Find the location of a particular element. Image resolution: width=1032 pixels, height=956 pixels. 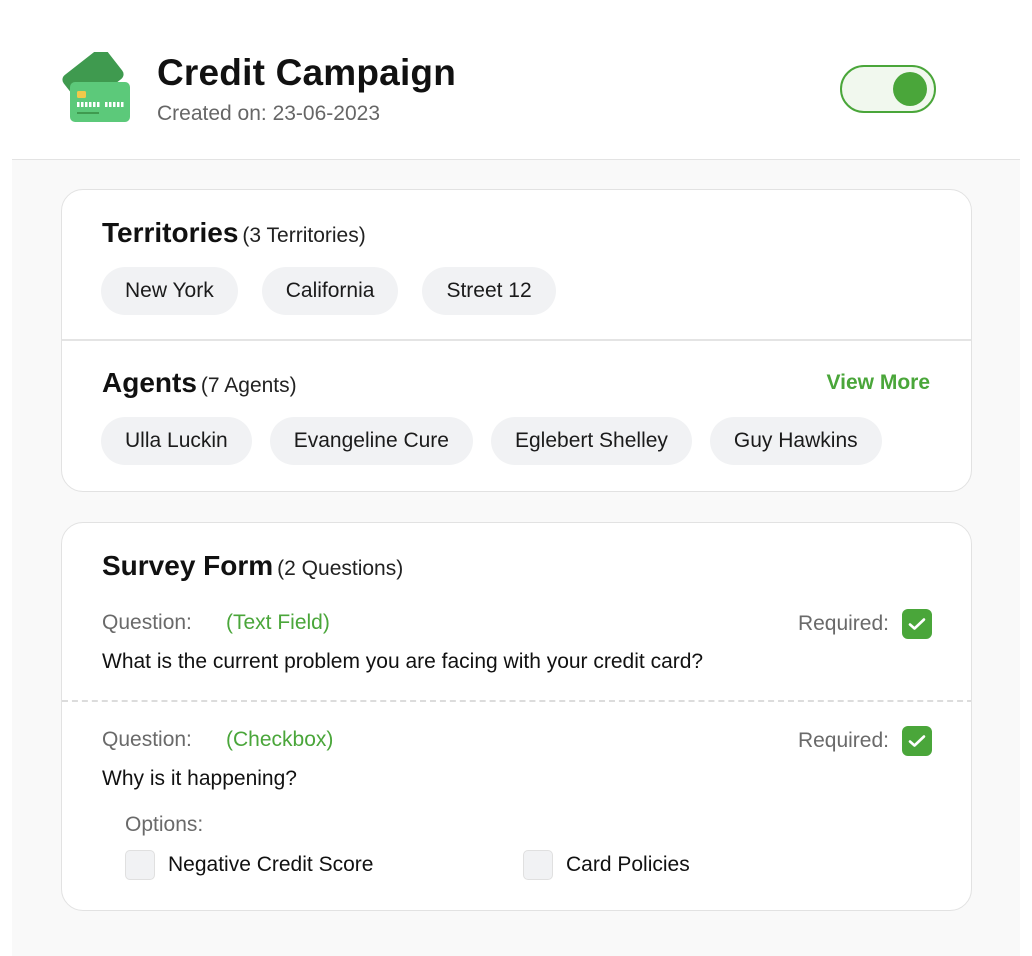

question-type: (Text Field) is located at coordinates (278, 622).